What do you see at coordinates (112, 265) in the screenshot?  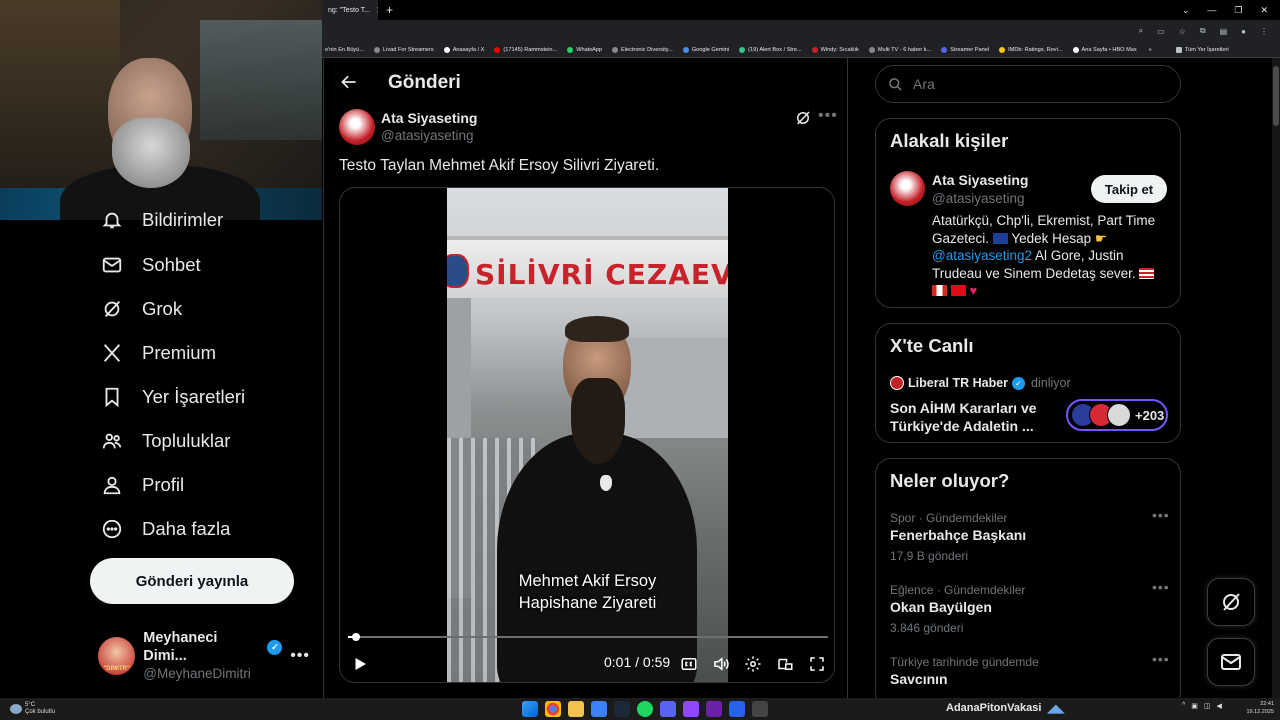 I see `mail-icon` at bounding box center [112, 265].